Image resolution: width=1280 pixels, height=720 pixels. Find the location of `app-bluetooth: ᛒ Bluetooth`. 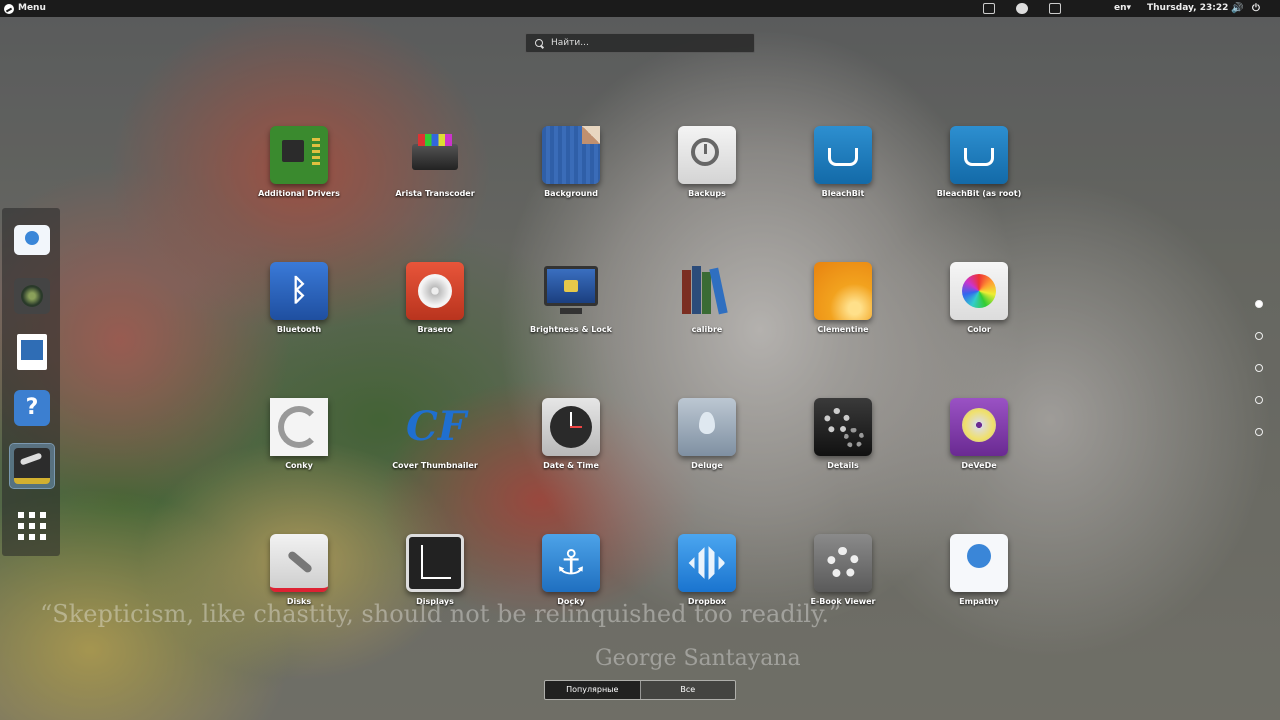

app-bluetooth: ᛒ Bluetooth is located at coordinates (299, 298).